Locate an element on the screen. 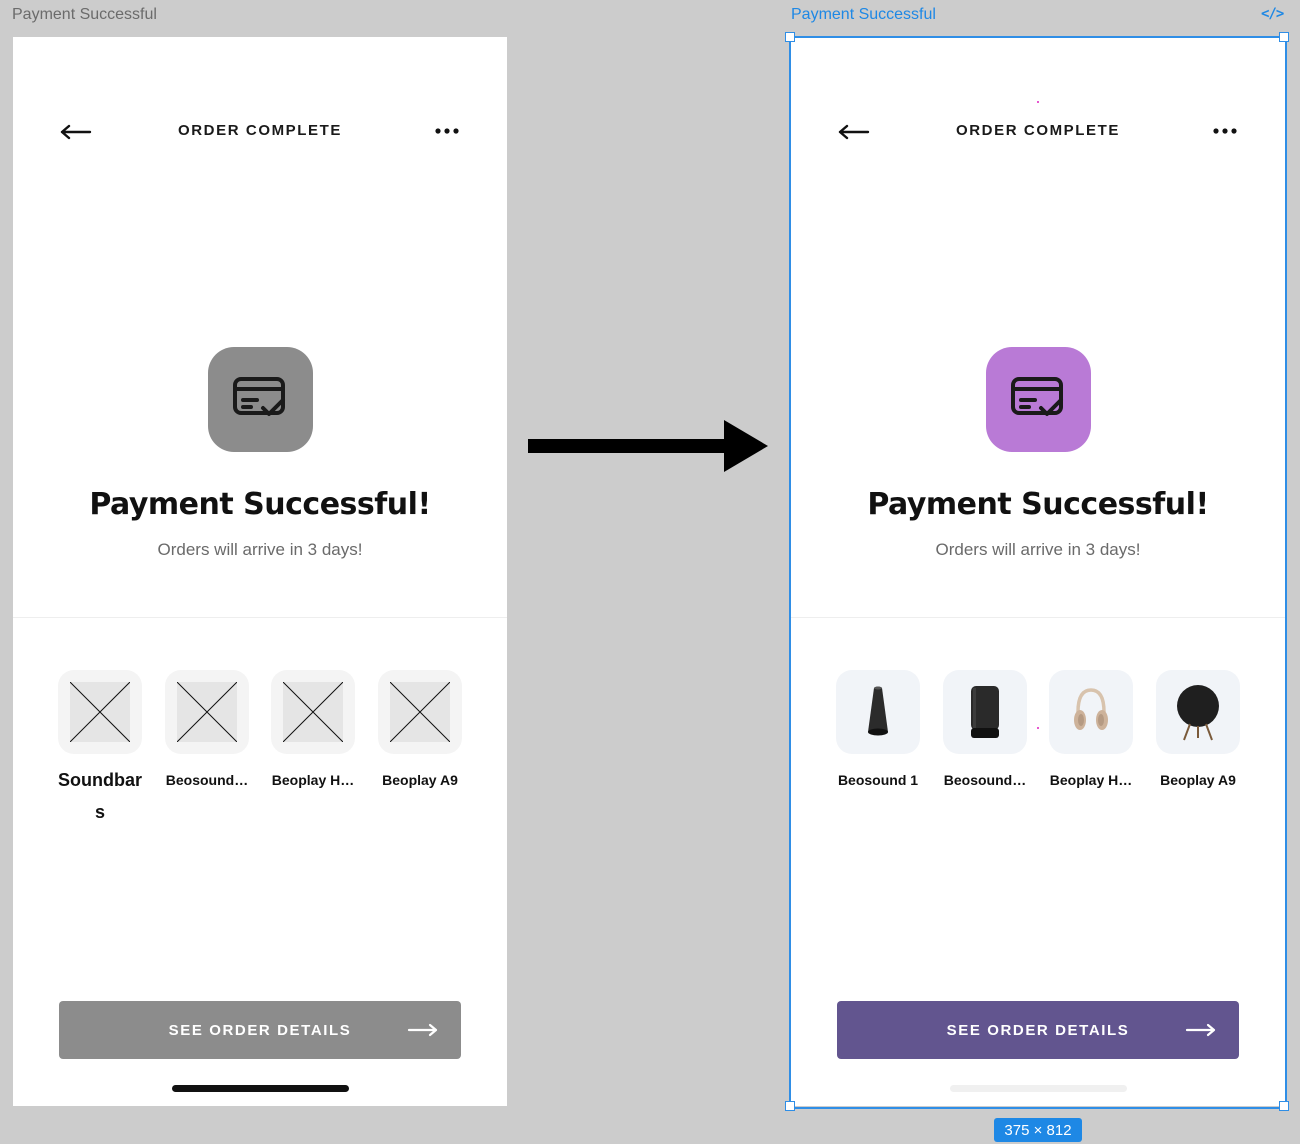  left-frame-label: Payment Successful is located at coordinates (84, 15).